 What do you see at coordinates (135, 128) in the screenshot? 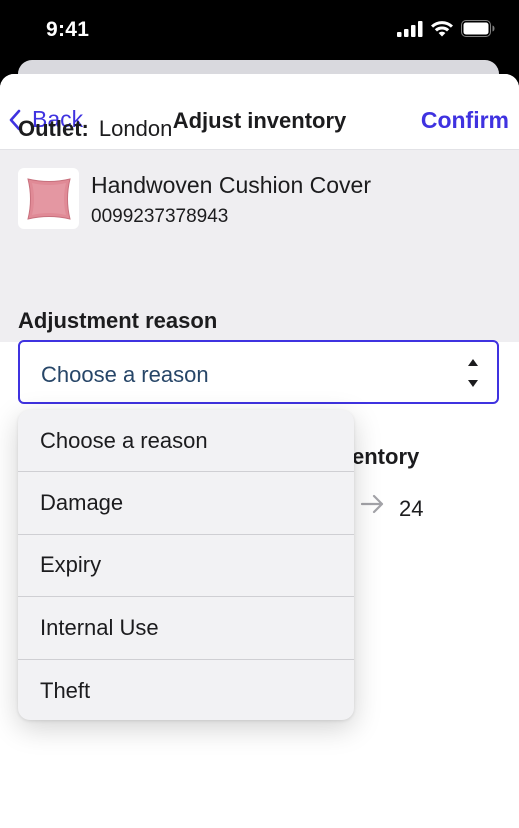
I see `outlet-value: London` at bounding box center [135, 128].